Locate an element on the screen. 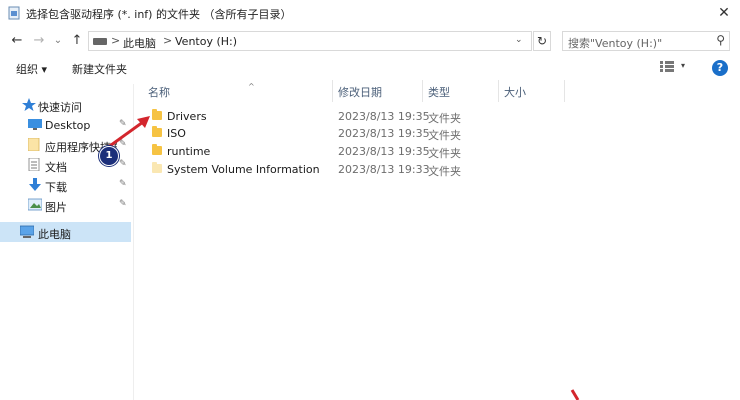  annotation-badge: 1 is located at coordinates (109, 156).